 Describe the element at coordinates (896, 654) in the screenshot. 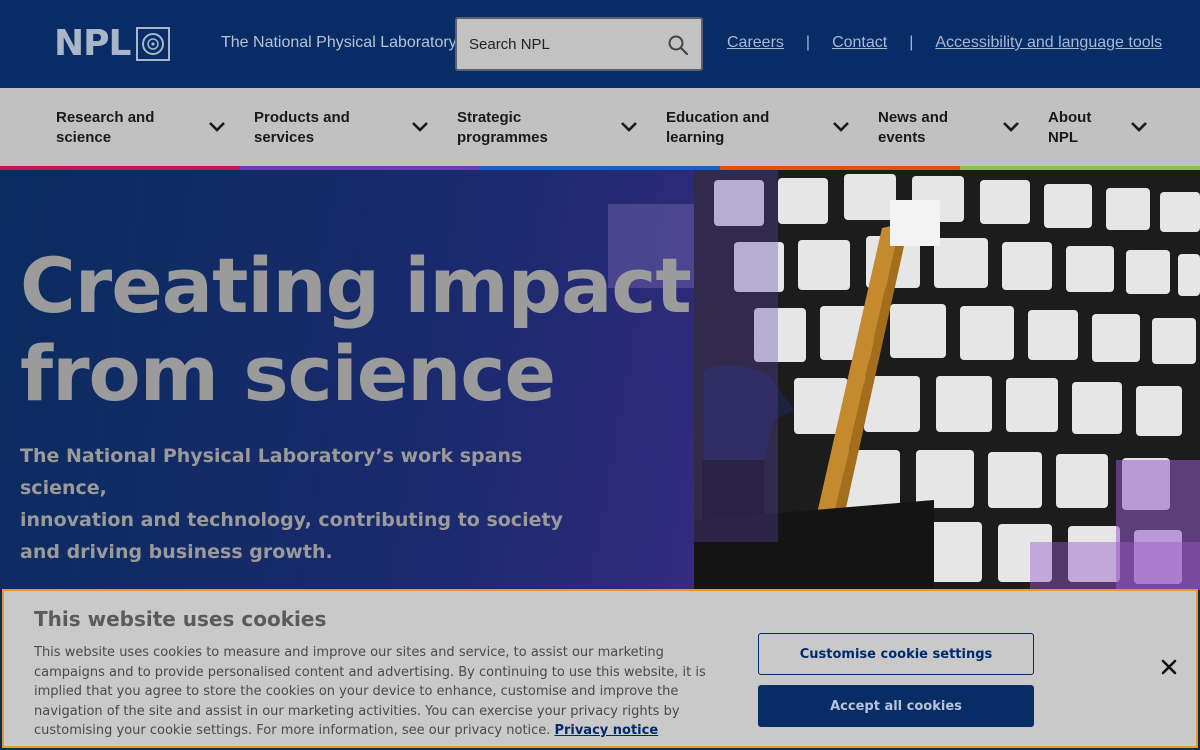

I see `customise-cookie-settings-button: Customise cookie settings` at that location.